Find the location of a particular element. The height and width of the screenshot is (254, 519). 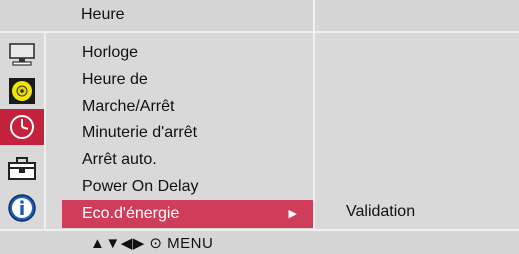

menu-item-minuterie-arret: Minuterie d'arrêt is located at coordinates (187, 133).